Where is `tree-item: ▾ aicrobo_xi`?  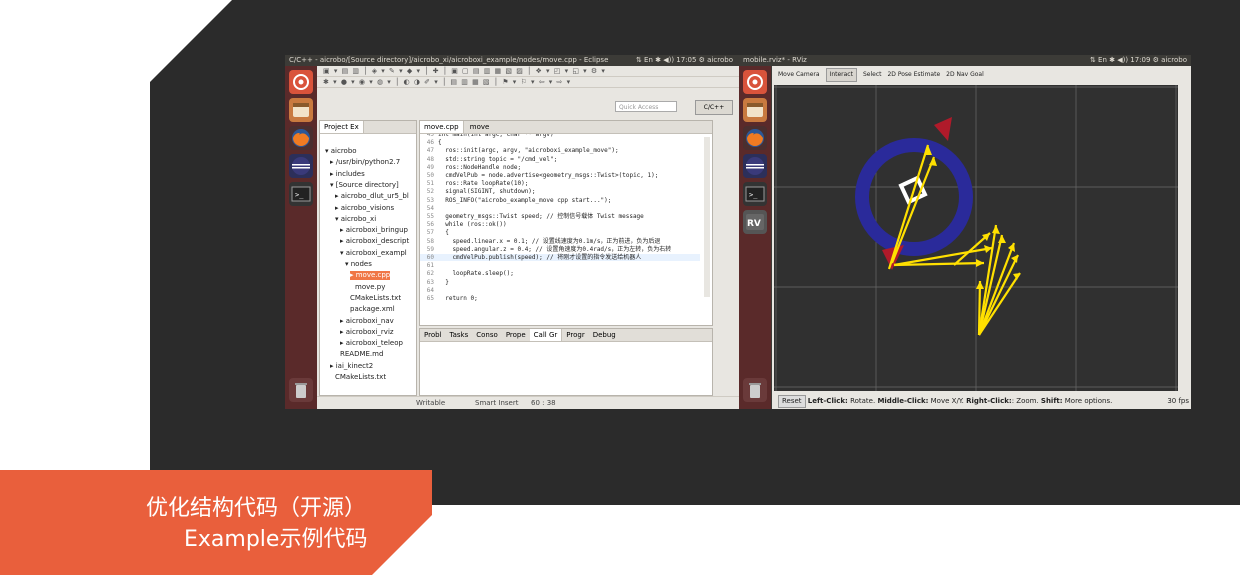
tree-item: ▾ aicrobo_xi is located at coordinates (355, 219).